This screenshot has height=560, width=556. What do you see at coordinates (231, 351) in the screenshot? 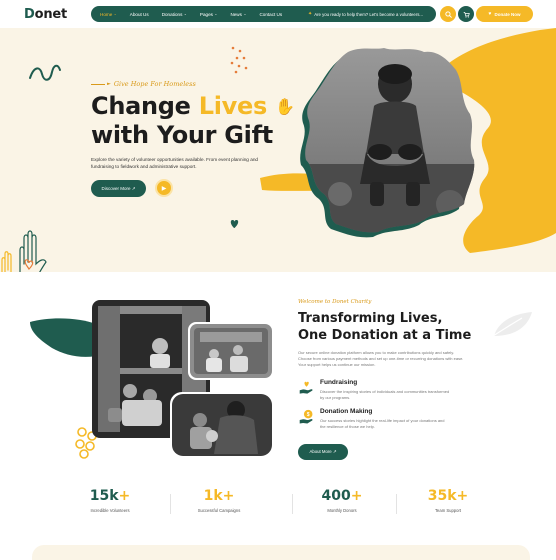
I see `photo-children-doorway` at bounding box center [231, 351].